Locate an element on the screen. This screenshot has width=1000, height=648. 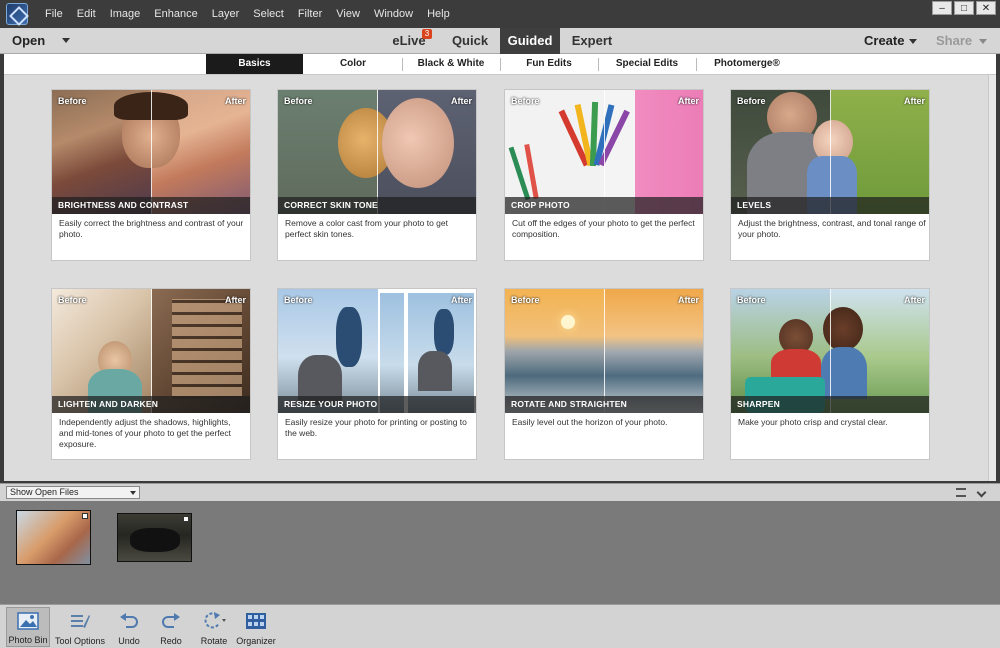
redo-button: Redo is located at coordinates (171, 627).